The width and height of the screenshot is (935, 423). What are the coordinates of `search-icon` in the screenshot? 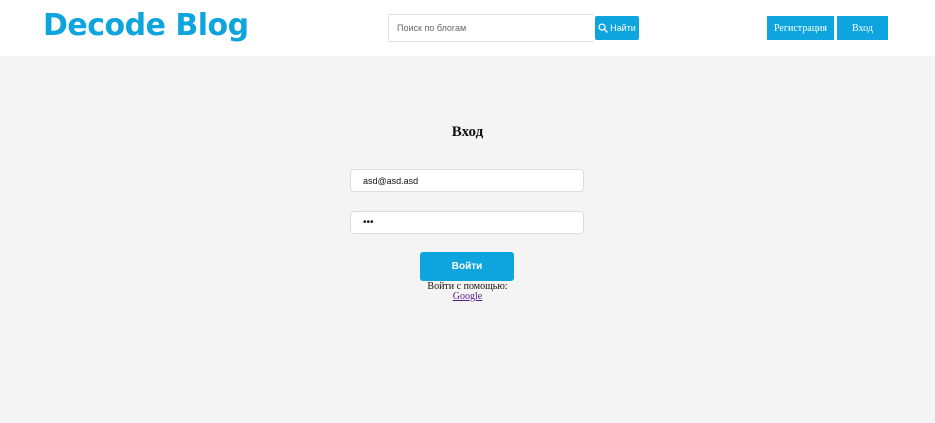 It's located at (603, 28).